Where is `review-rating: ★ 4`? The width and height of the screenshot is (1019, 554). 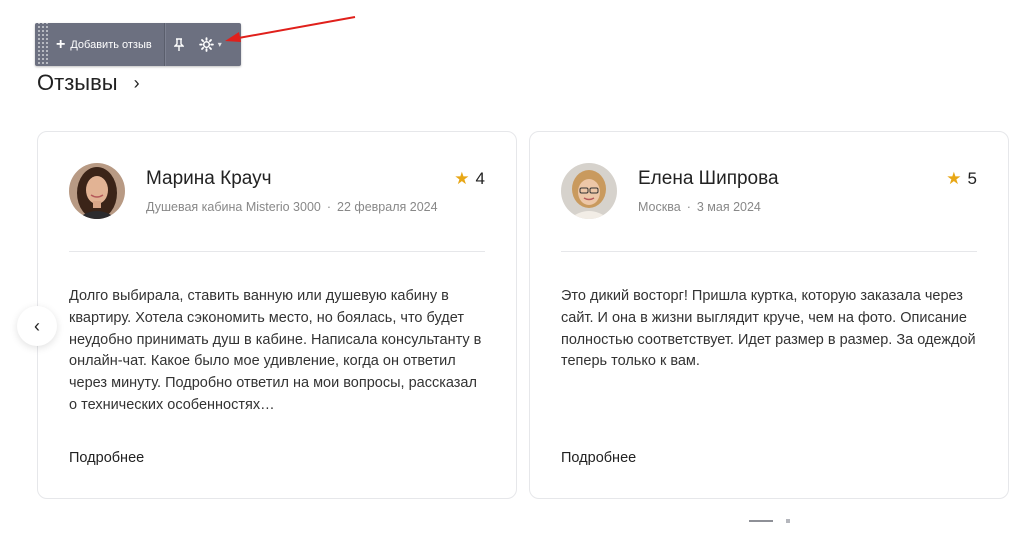
review-rating: ★ 4 is located at coordinates (469, 179).